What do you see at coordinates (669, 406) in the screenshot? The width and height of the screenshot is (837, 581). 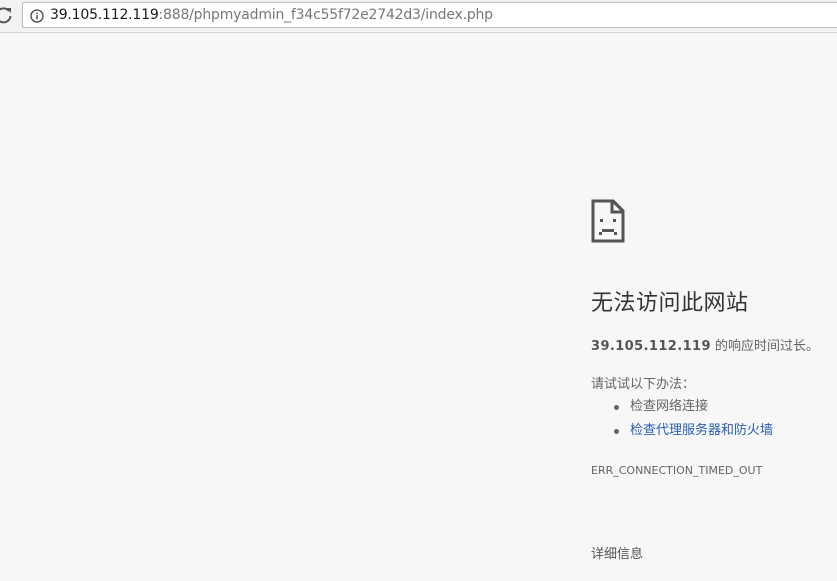 I see `suggestion-label: 检查网络连接` at bounding box center [669, 406].